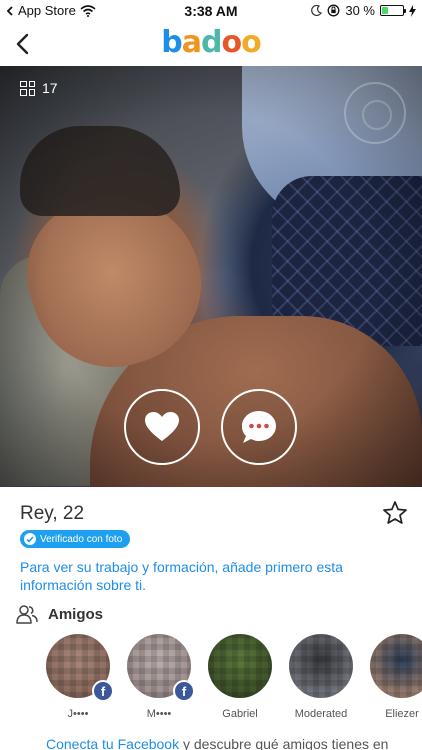 This screenshot has width=422, height=750. Describe the element at coordinates (375, 113) in the screenshot. I see `watermark-icon` at that location.